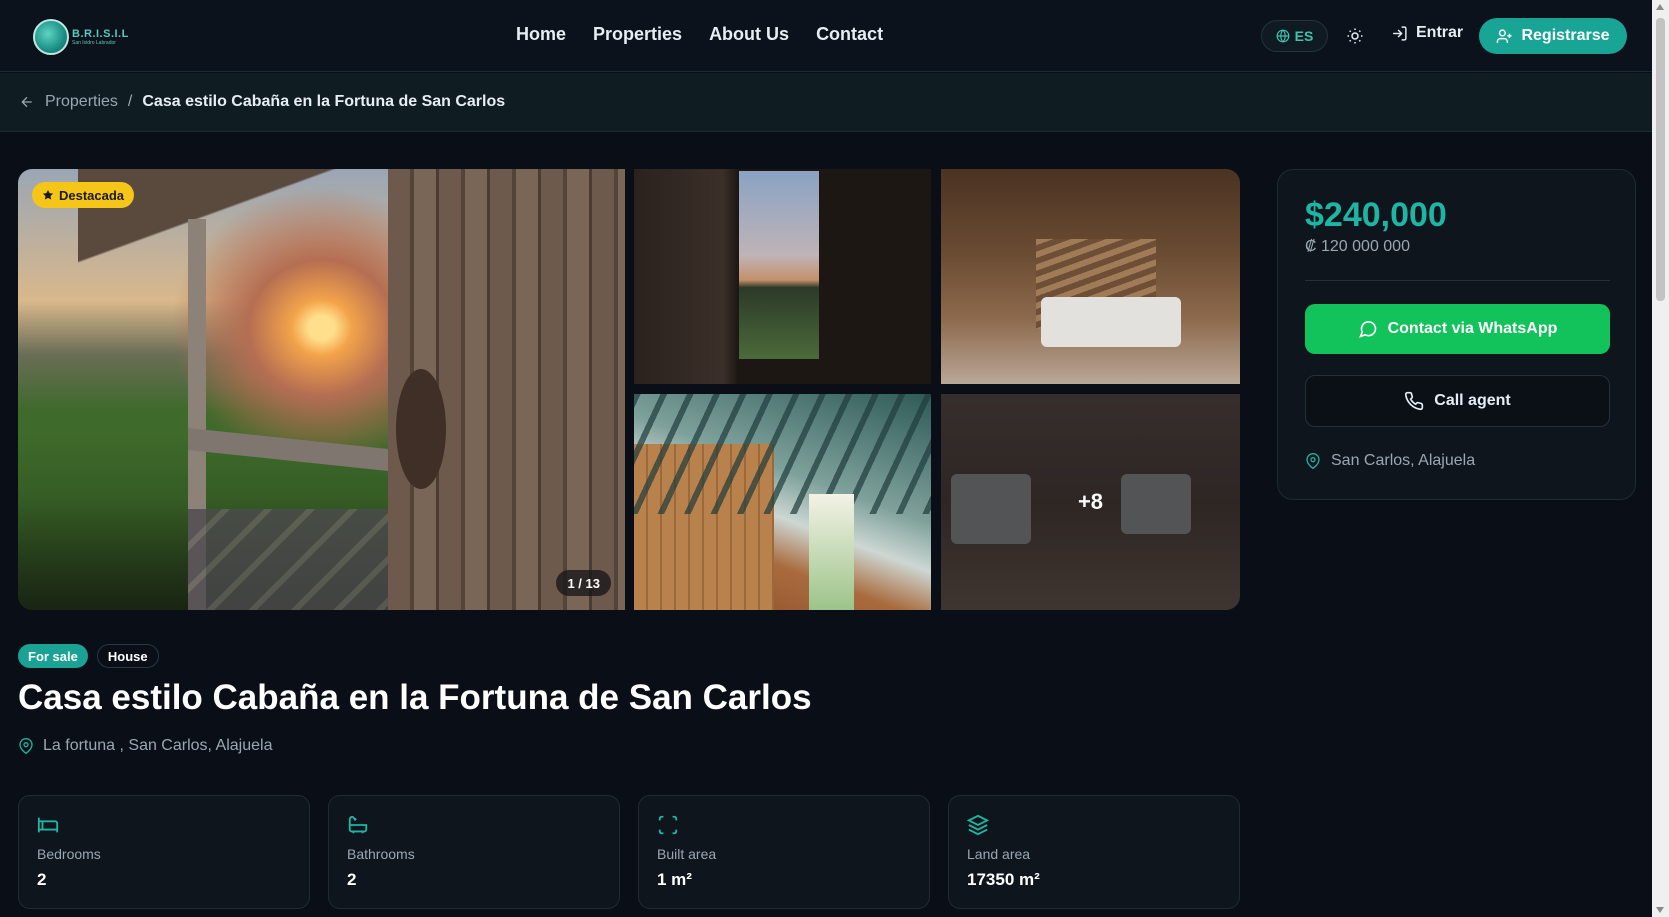  What do you see at coordinates (1414, 401) in the screenshot?
I see `phone-icon` at bounding box center [1414, 401].